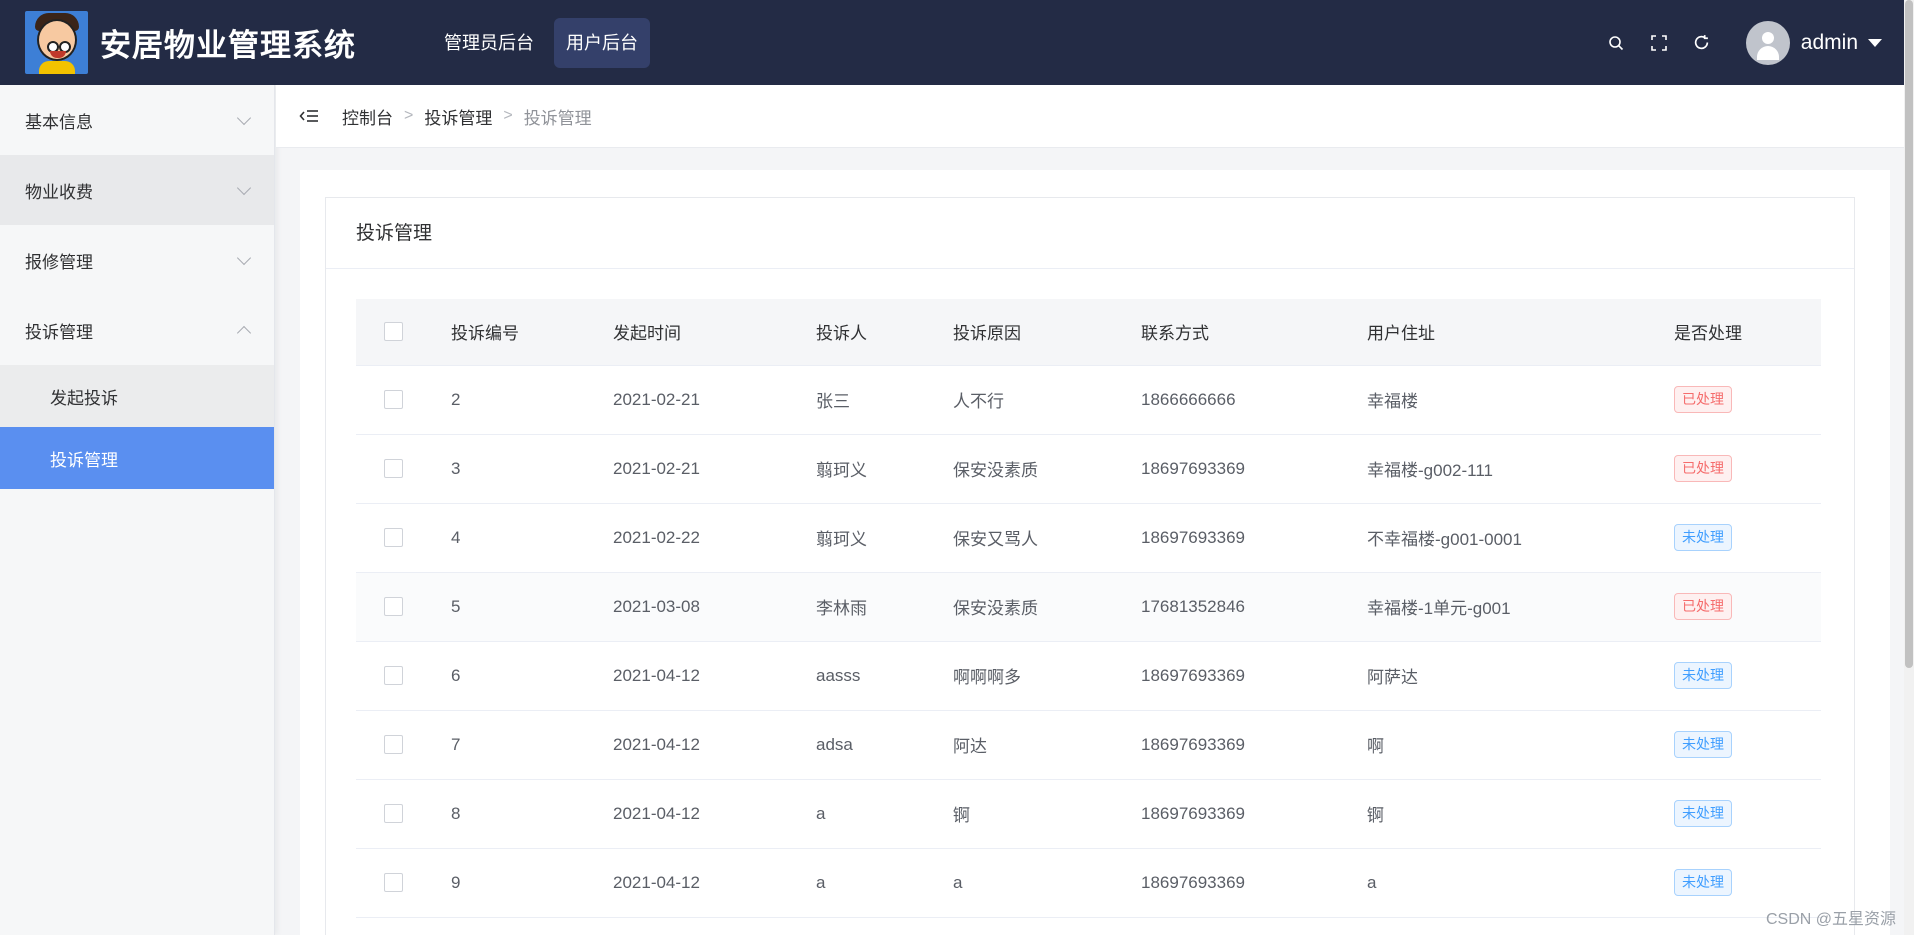  What do you see at coordinates (1088, 883) in the screenshot?
I see `table-row: 9 2021-04-12 a a 18697693369 a 未处理` at bounding box center [1088, 883].